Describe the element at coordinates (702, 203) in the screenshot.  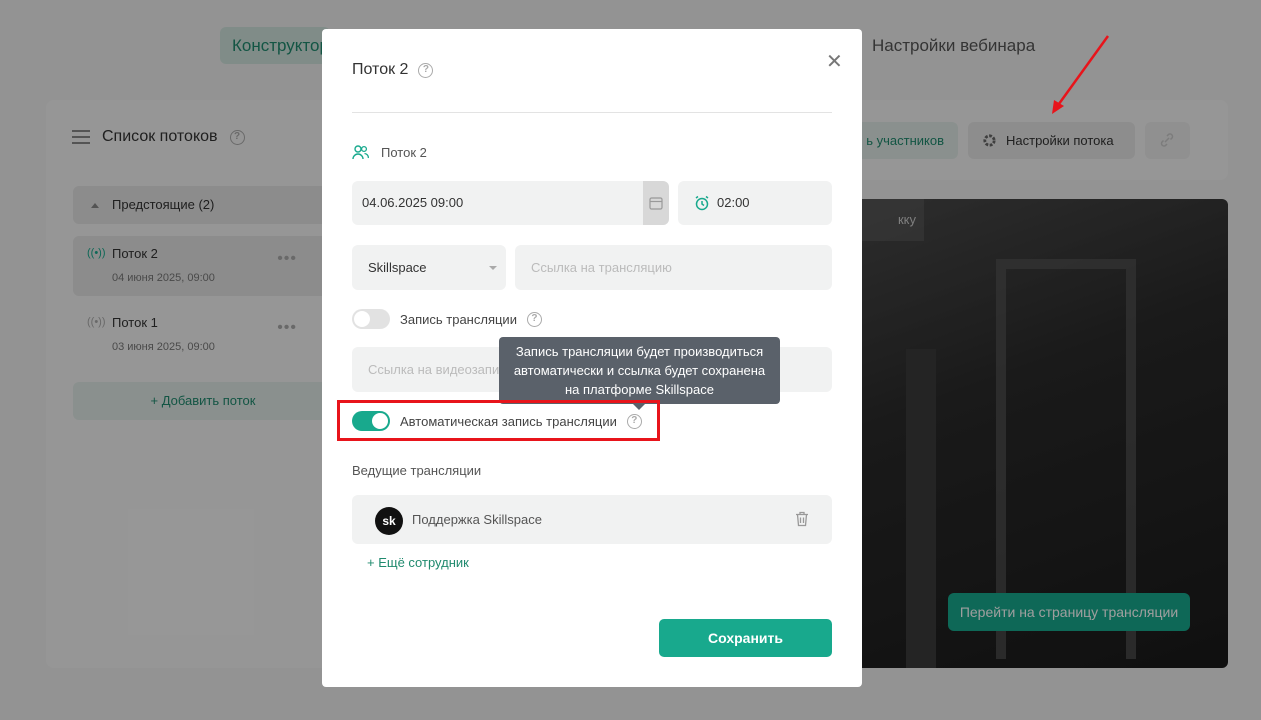
I see `alarm-clock-icon` at that location.